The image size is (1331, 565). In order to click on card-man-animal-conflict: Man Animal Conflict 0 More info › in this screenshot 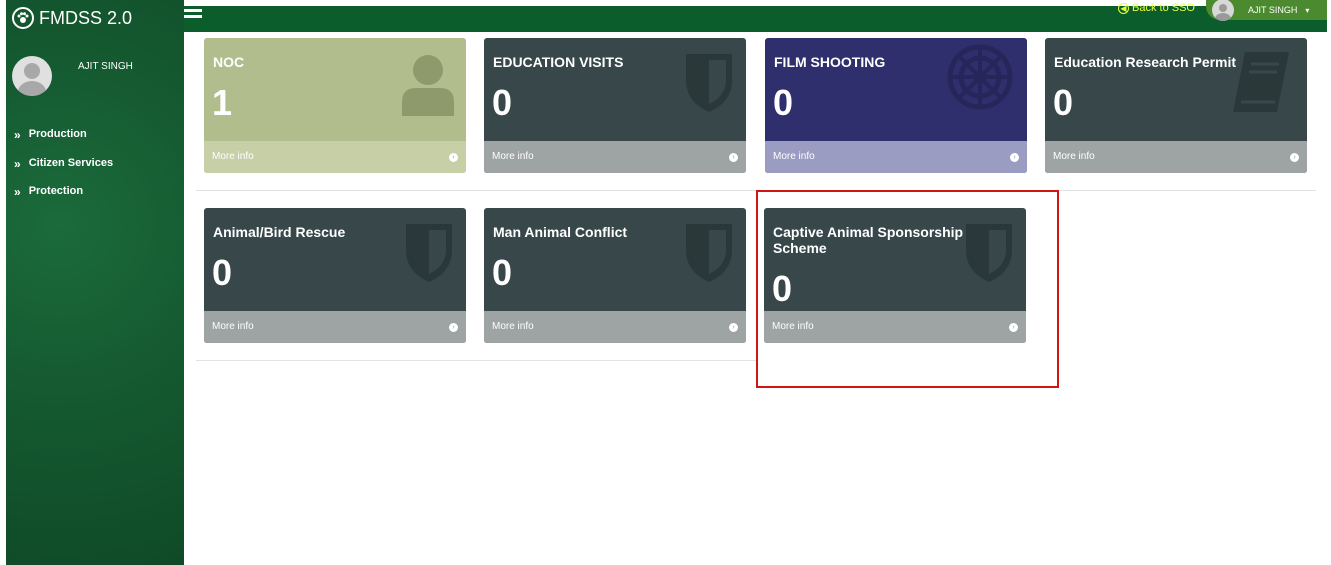, I will do `click(615, 275)`.